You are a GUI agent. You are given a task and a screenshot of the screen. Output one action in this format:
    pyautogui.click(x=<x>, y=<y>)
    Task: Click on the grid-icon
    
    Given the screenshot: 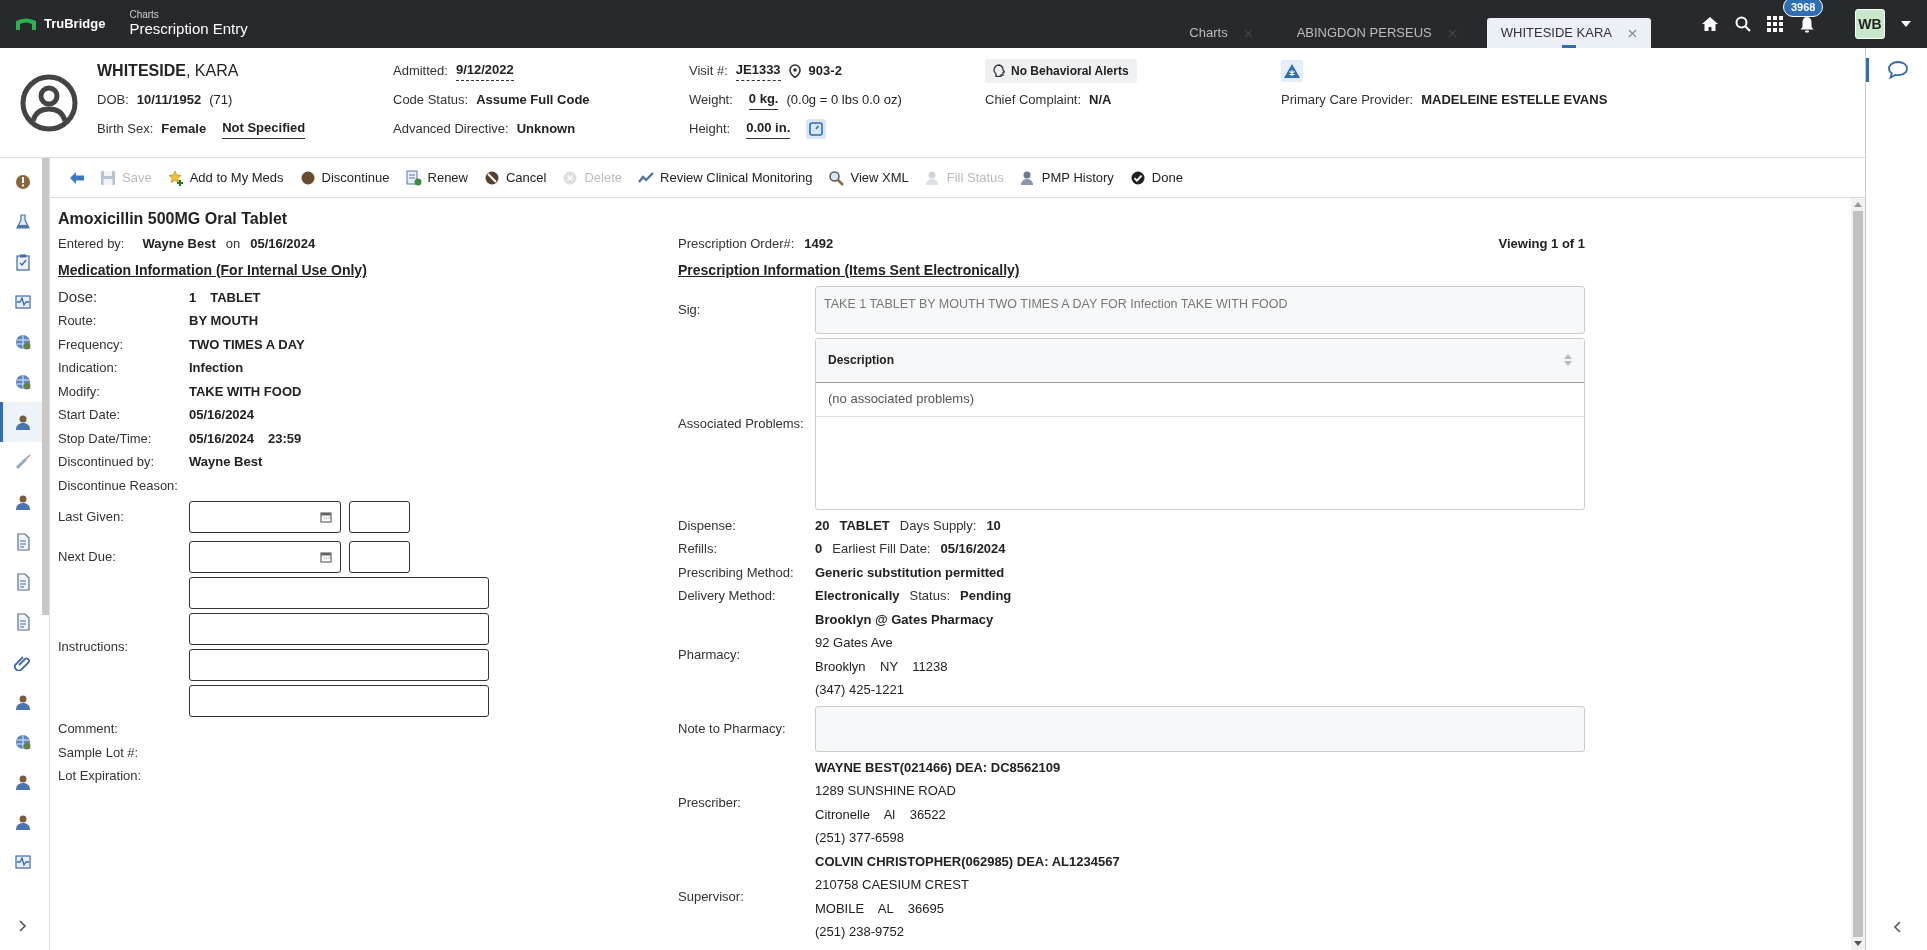 What is the action you would take?
    pyautogui.click(x=1775, y=24)
    